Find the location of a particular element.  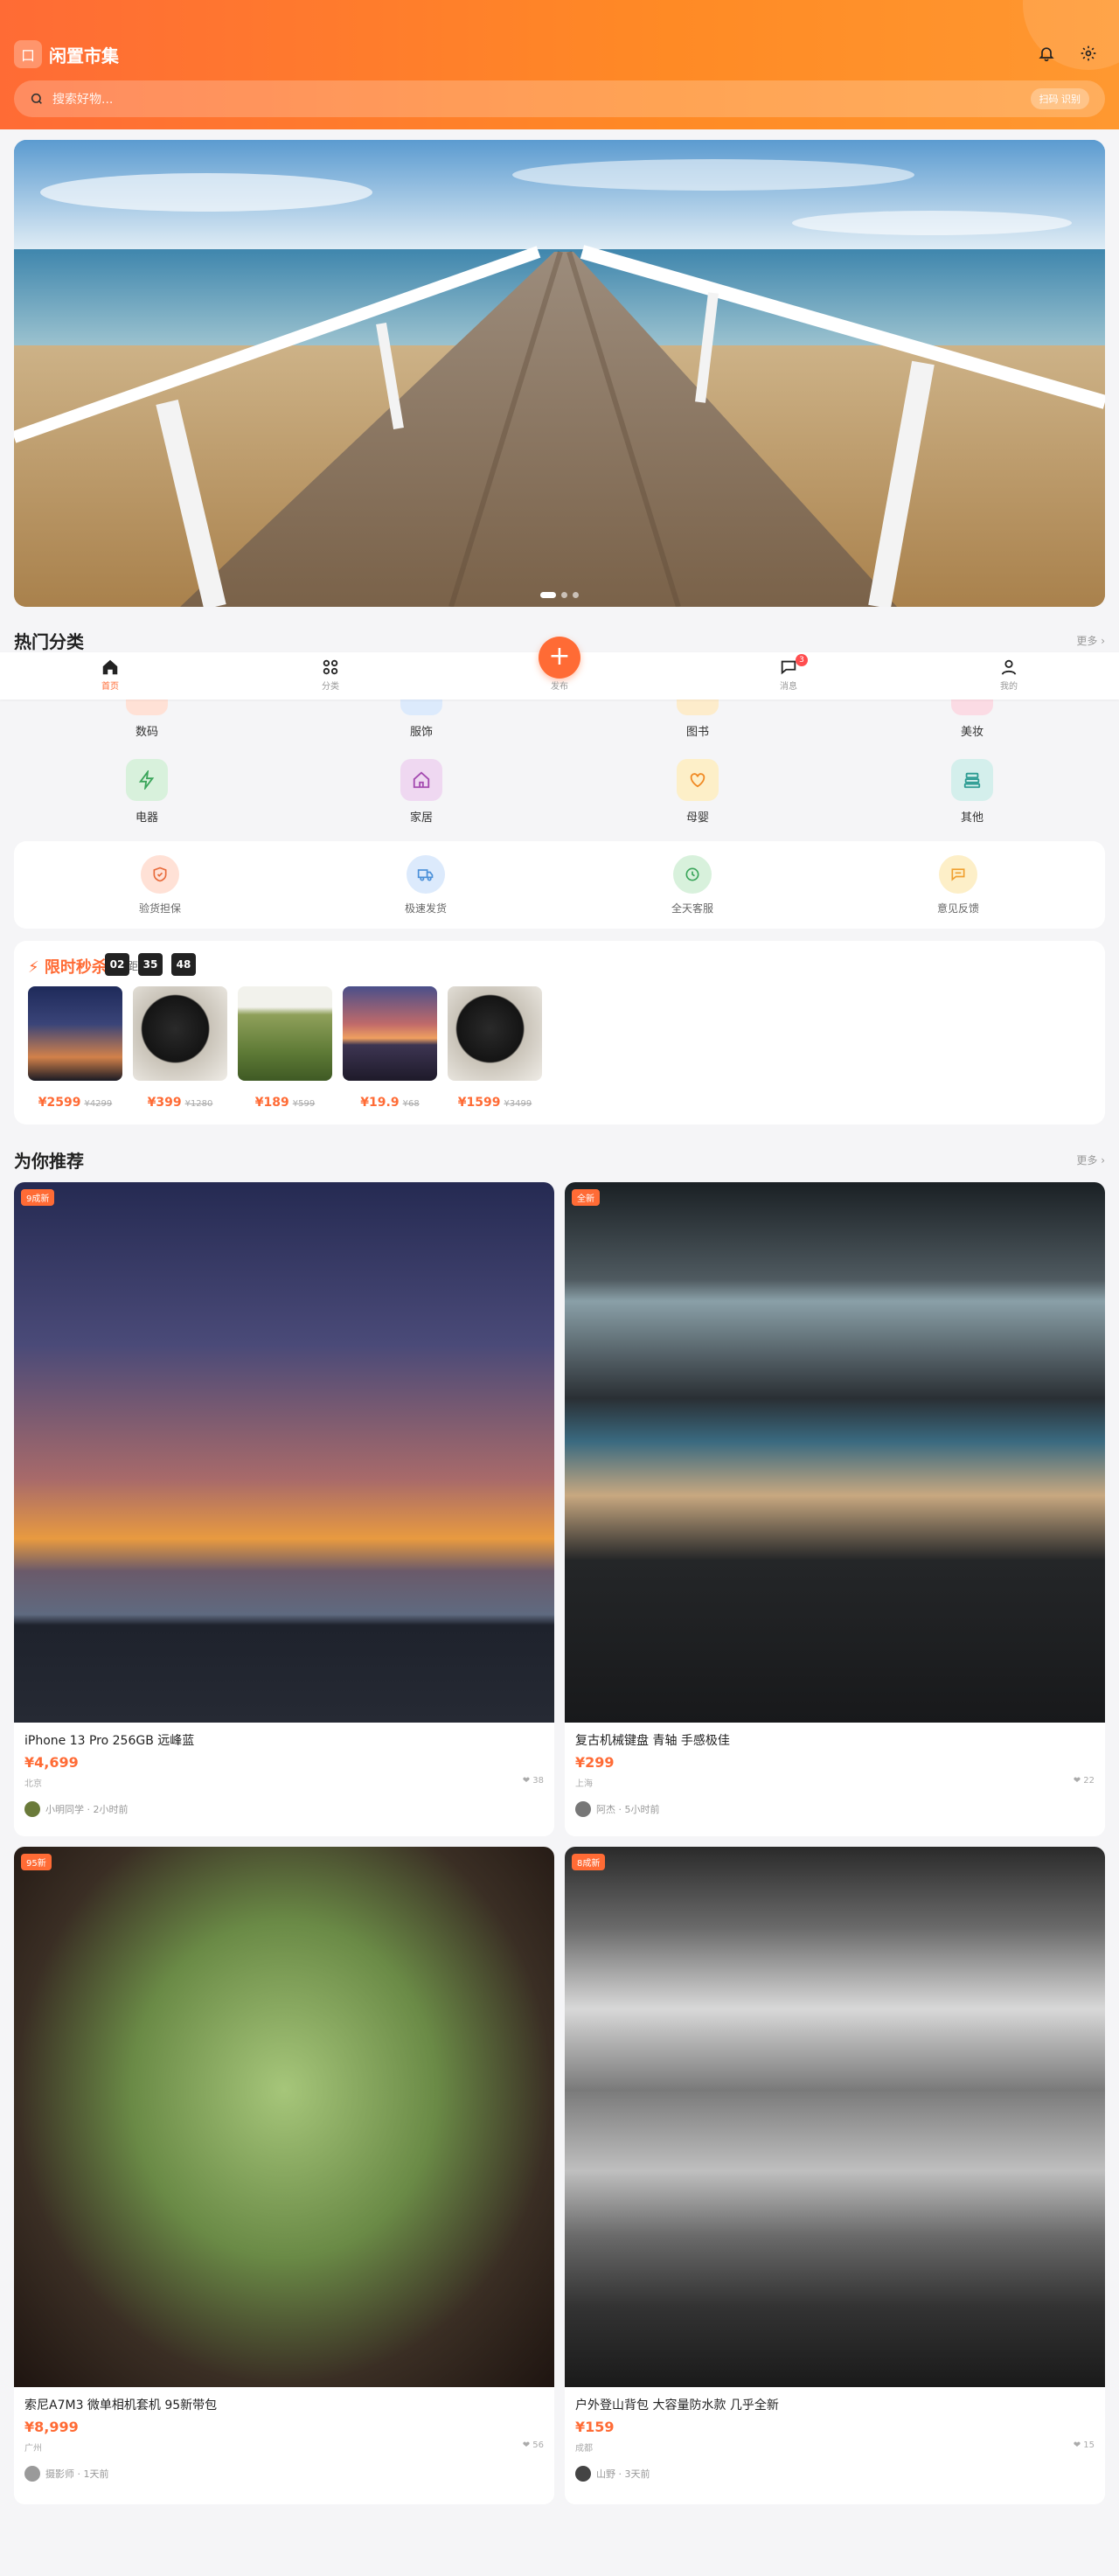

truck-icon is located at coordinates (426, 874).